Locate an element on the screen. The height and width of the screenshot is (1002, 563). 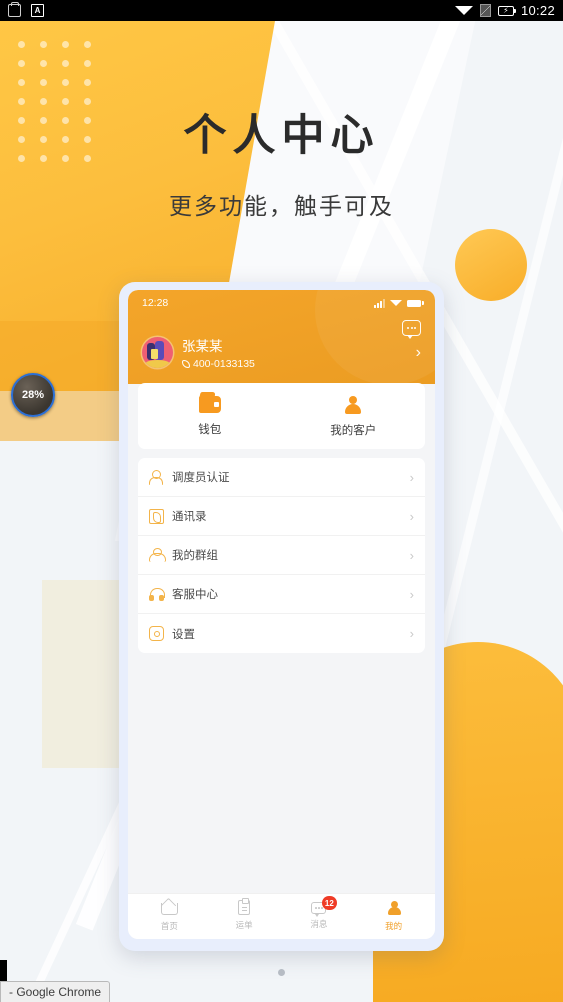
screen-empty-area is located at coordinates (281, 773).